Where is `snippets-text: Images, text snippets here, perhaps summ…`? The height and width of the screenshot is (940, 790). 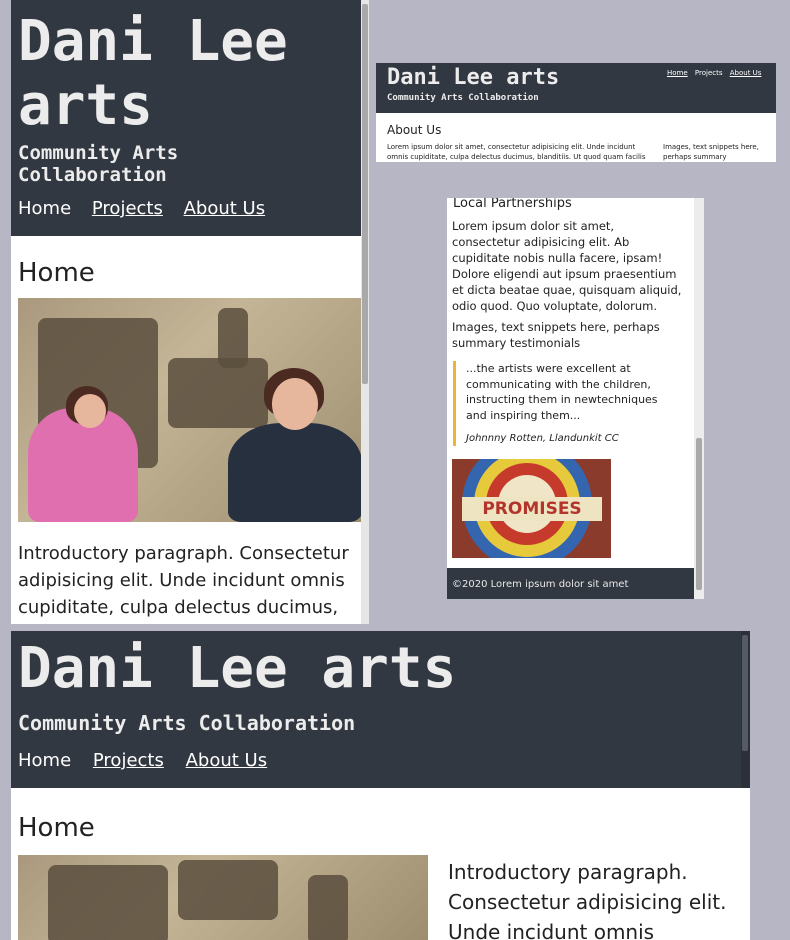
snippets-text: Images, text snippets here, perhaps summ… is located at coordinates (556, 335).